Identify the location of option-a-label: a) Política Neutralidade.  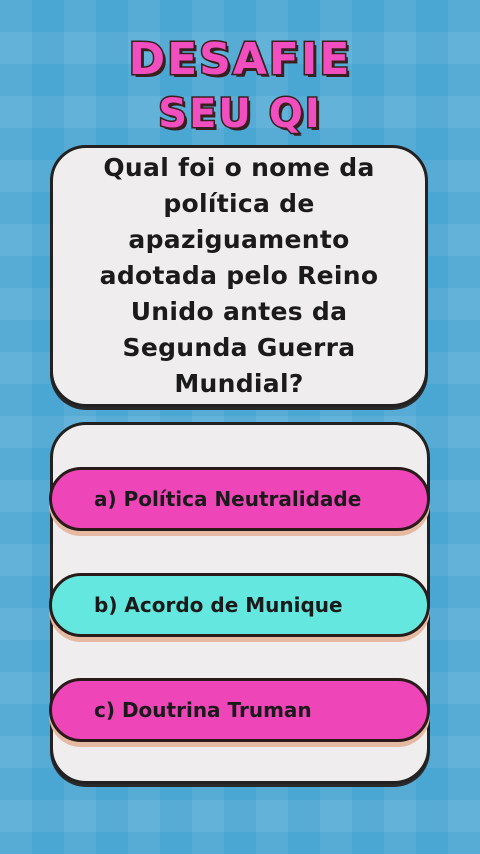
(228, 499).